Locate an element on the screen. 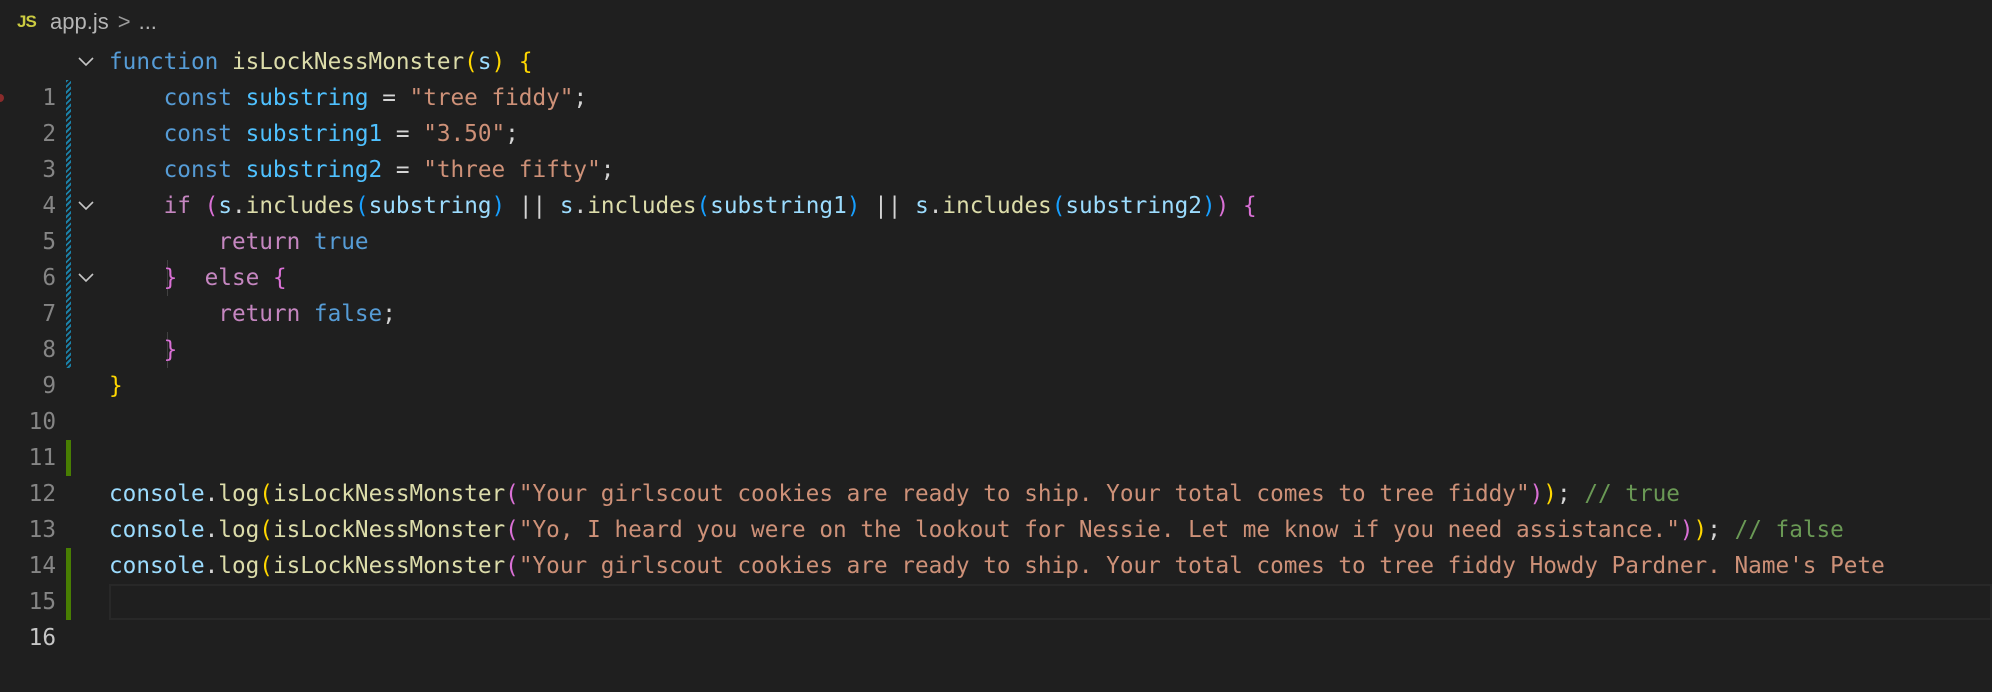  code-text: return true is located at coordinates (293, 242).